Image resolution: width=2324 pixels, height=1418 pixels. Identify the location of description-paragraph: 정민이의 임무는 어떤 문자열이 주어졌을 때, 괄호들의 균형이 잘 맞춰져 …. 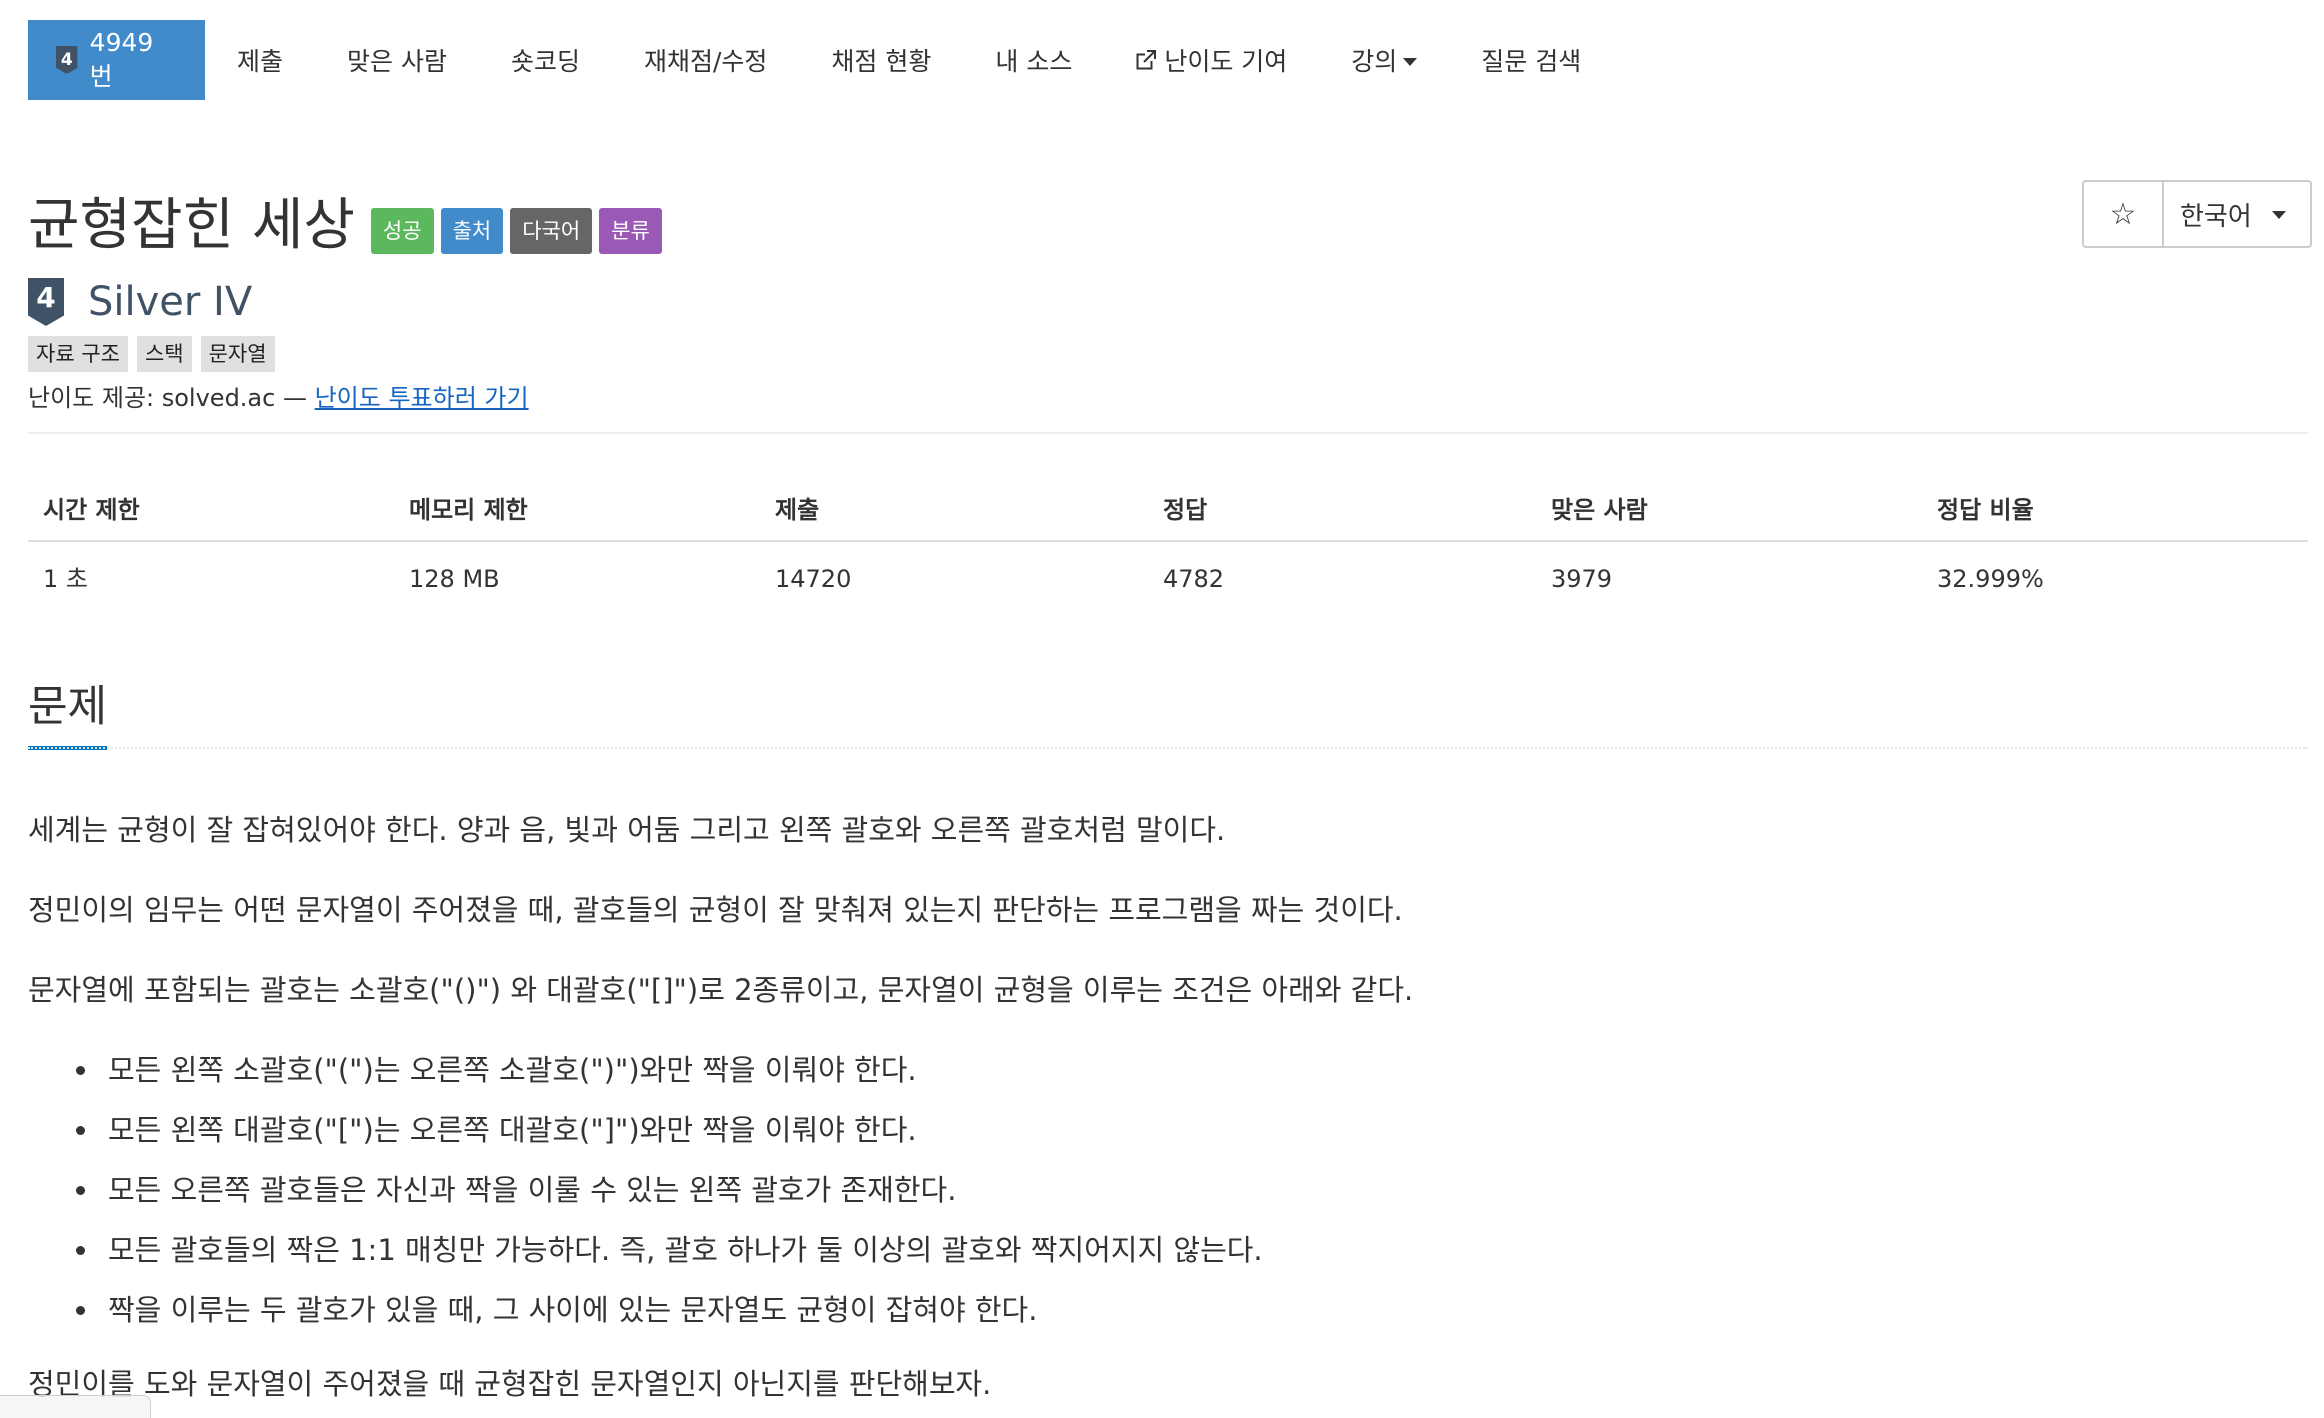
(715, 910).